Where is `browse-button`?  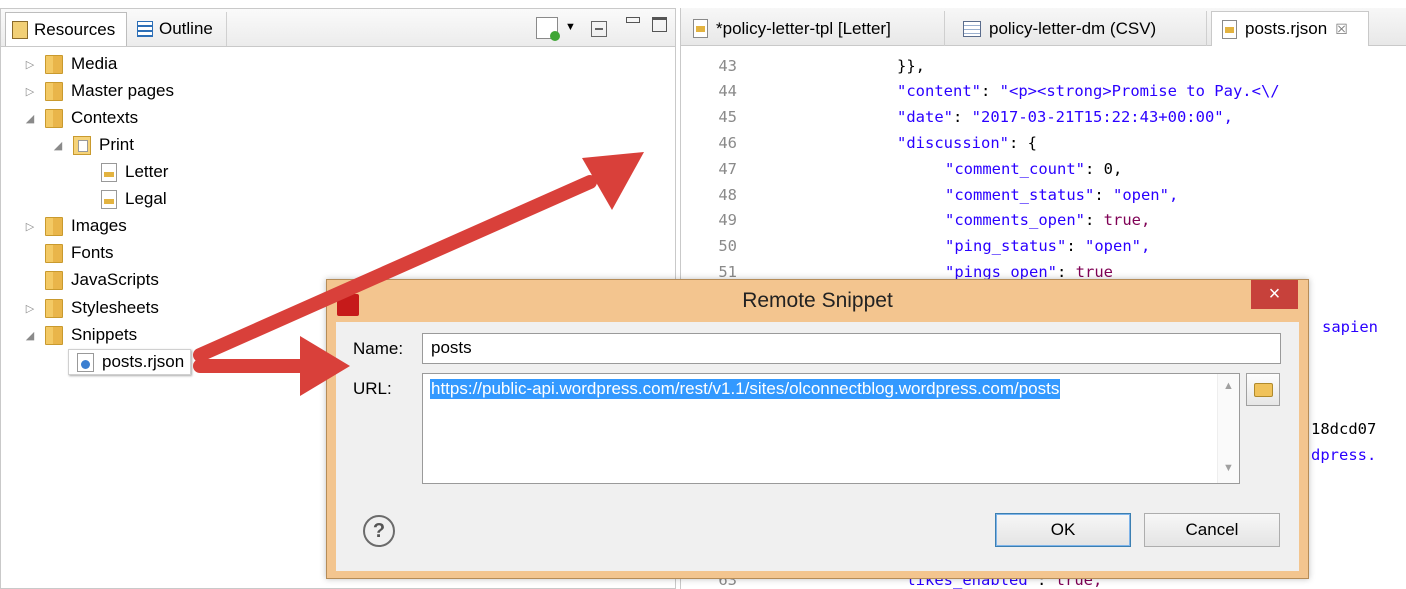 browse-button is located at coordinates (1263, 389).